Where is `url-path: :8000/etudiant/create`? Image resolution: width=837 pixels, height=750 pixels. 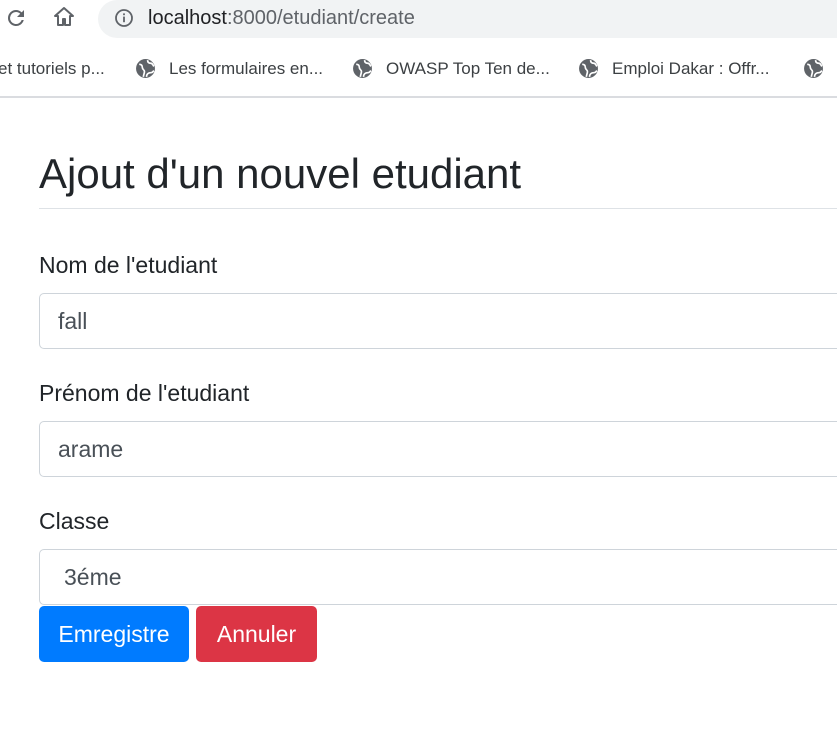 url-path: :8000/etudiant/create is located at coordinates (320, 18).